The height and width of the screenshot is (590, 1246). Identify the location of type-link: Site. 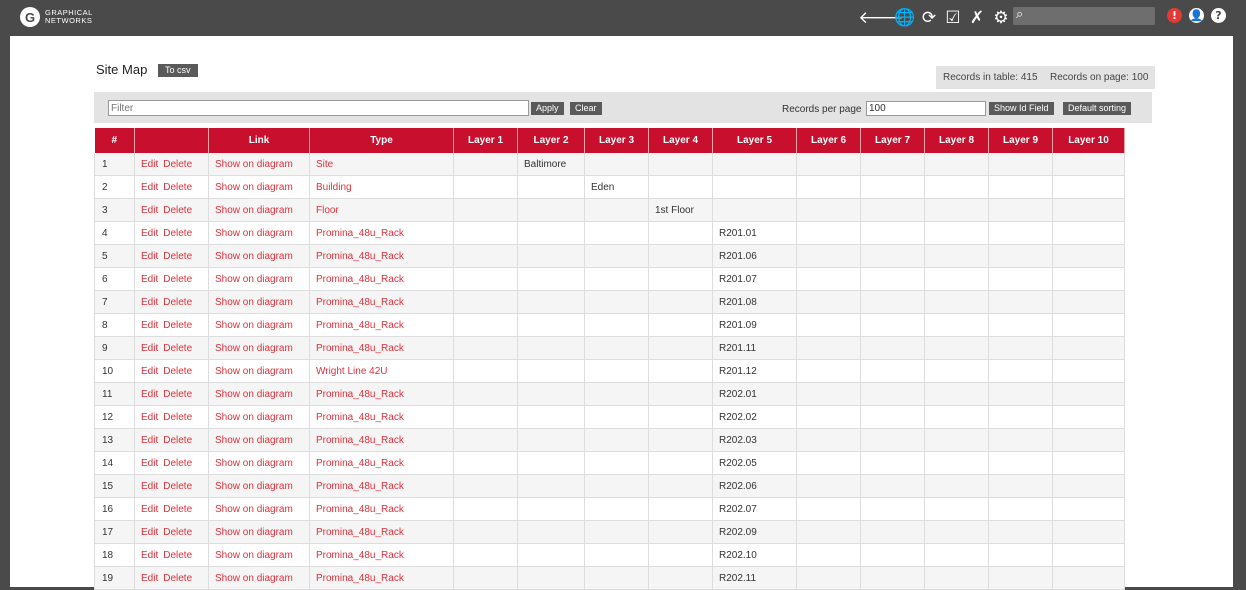
(324, 164).